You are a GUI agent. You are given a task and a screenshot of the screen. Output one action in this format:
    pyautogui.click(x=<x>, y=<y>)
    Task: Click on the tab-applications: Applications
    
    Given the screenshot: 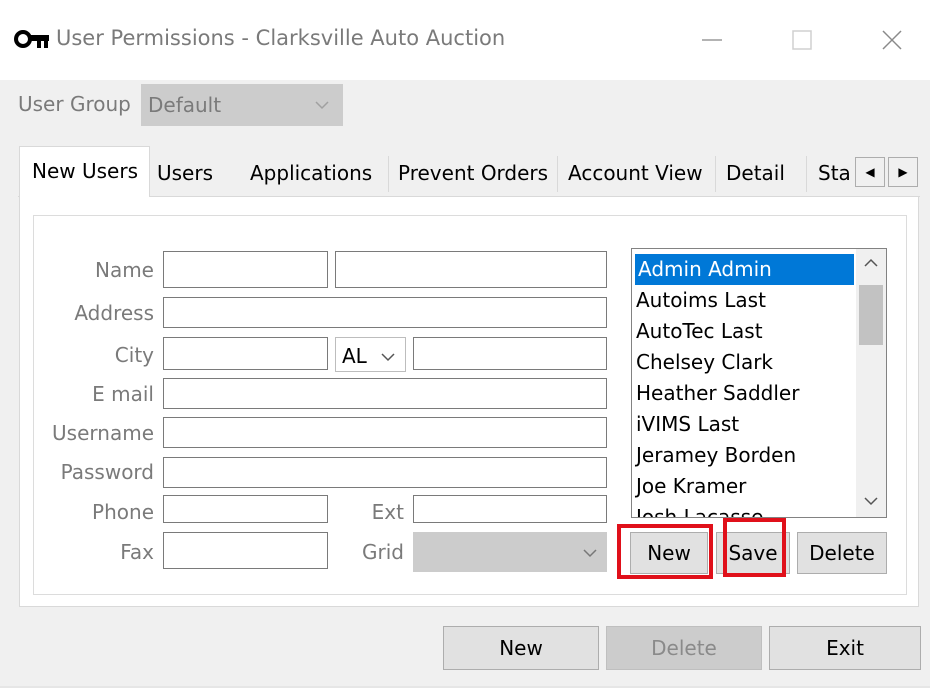 What is the action you would take?
    pyautogui.click(x=320, y=173)
    